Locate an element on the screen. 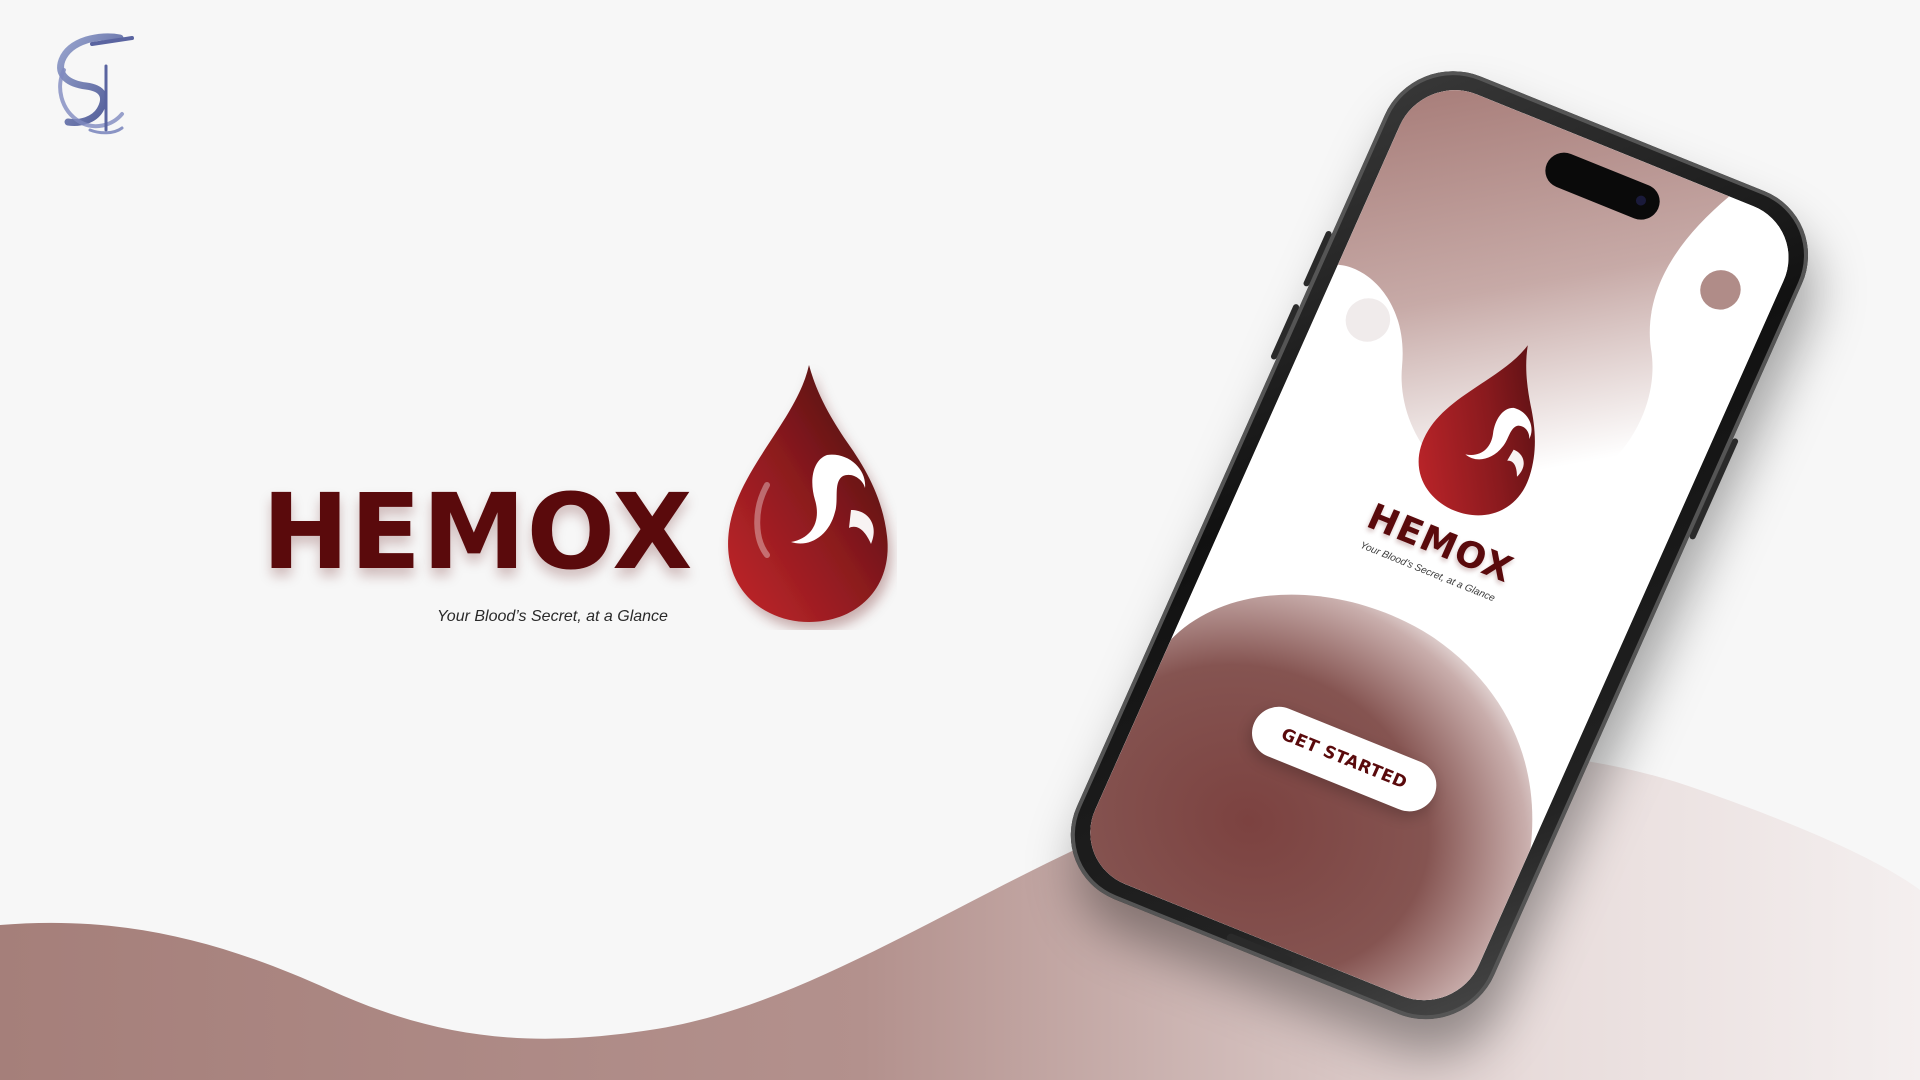 This screenshot has width=1920, height=1080. brand-wordmark: HEMOX is located at coordinates (478, 532).